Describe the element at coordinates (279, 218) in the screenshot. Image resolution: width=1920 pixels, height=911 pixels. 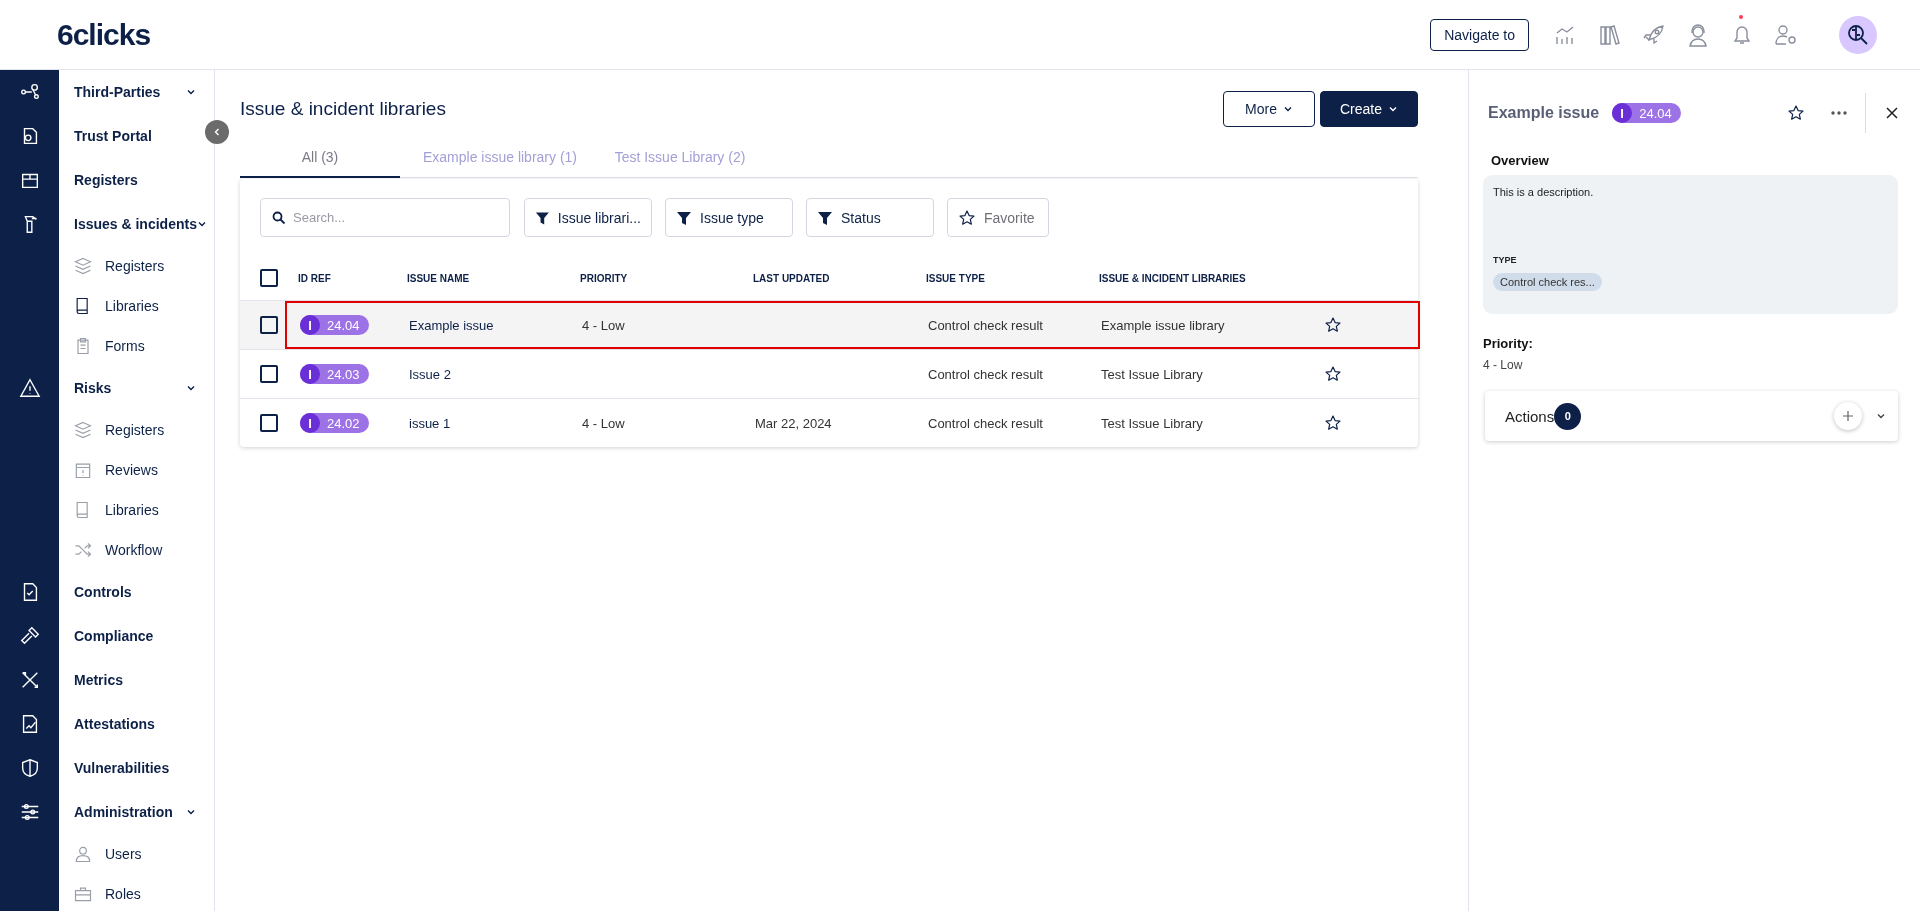
I see `search-icon` at that location.